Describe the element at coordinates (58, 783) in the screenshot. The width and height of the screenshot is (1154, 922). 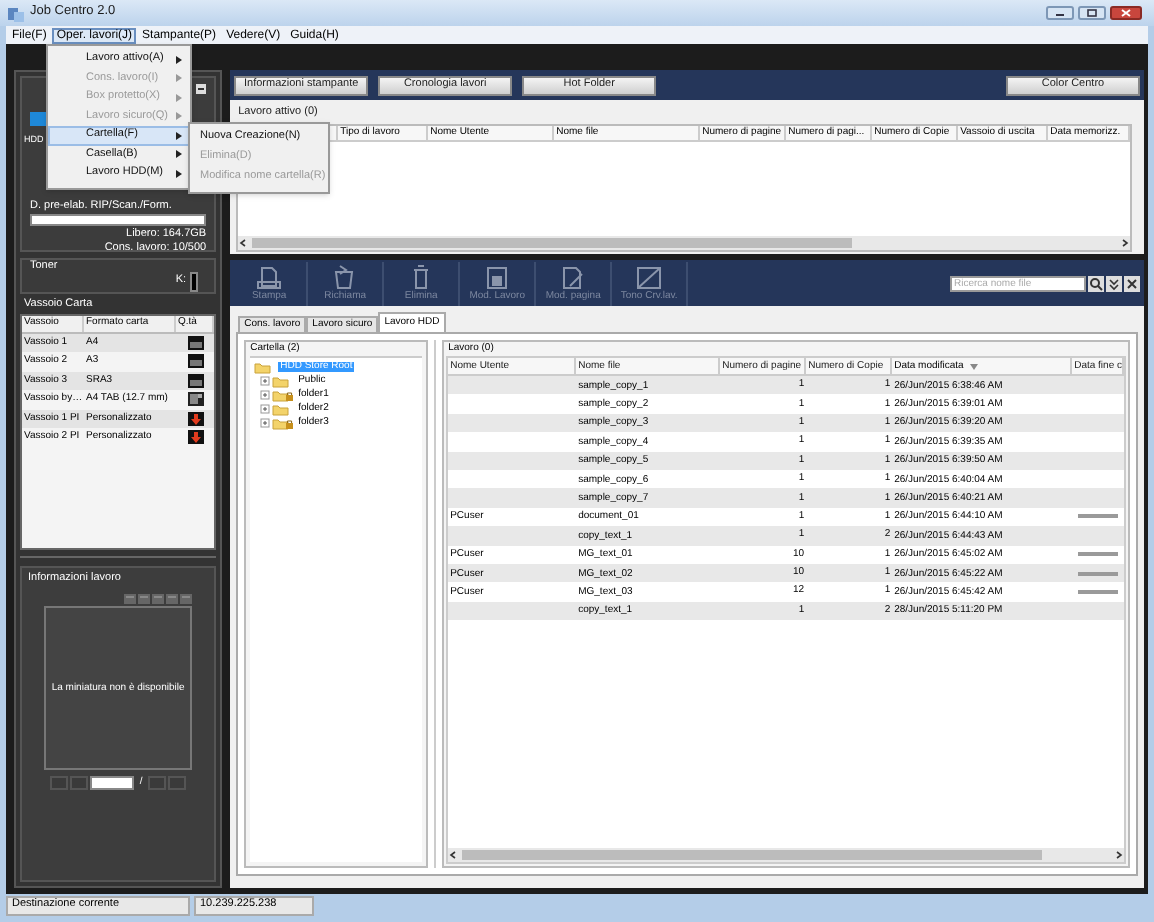
I see `first-page-button` at that location.